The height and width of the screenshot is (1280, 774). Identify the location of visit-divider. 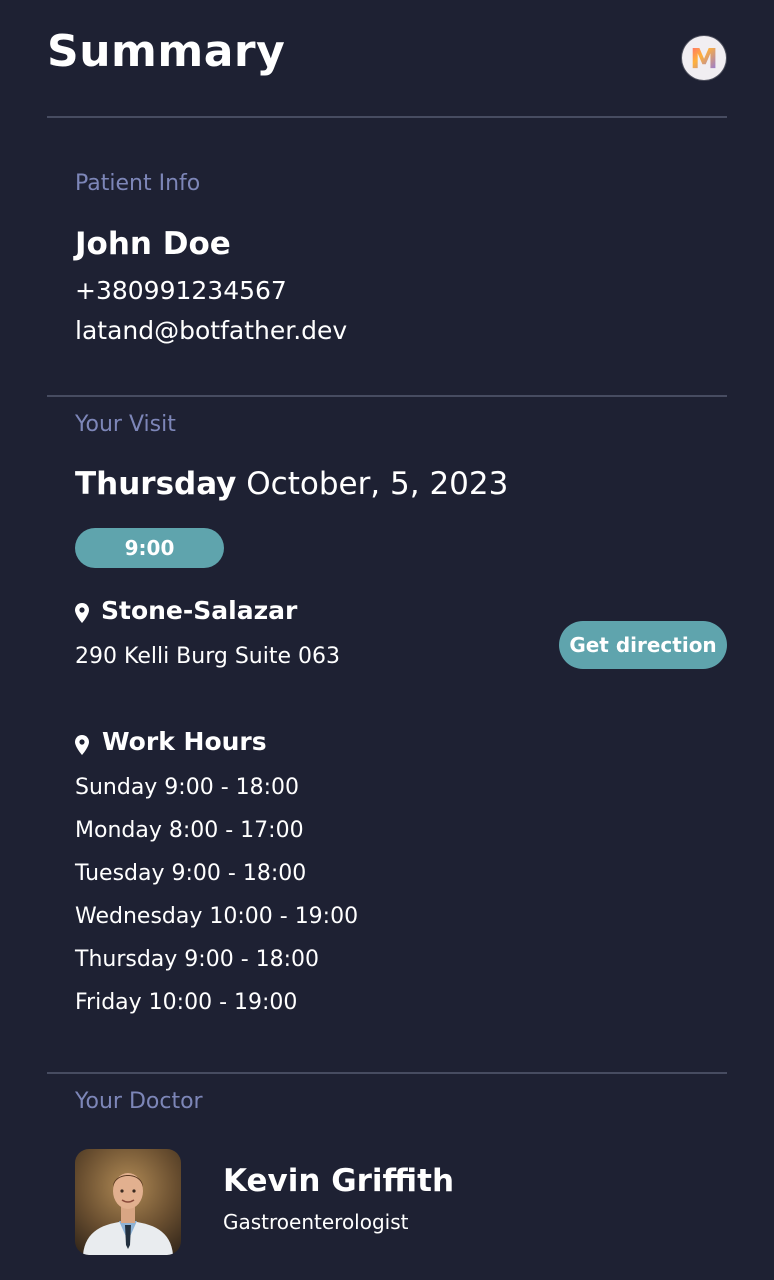
(387, 1073).